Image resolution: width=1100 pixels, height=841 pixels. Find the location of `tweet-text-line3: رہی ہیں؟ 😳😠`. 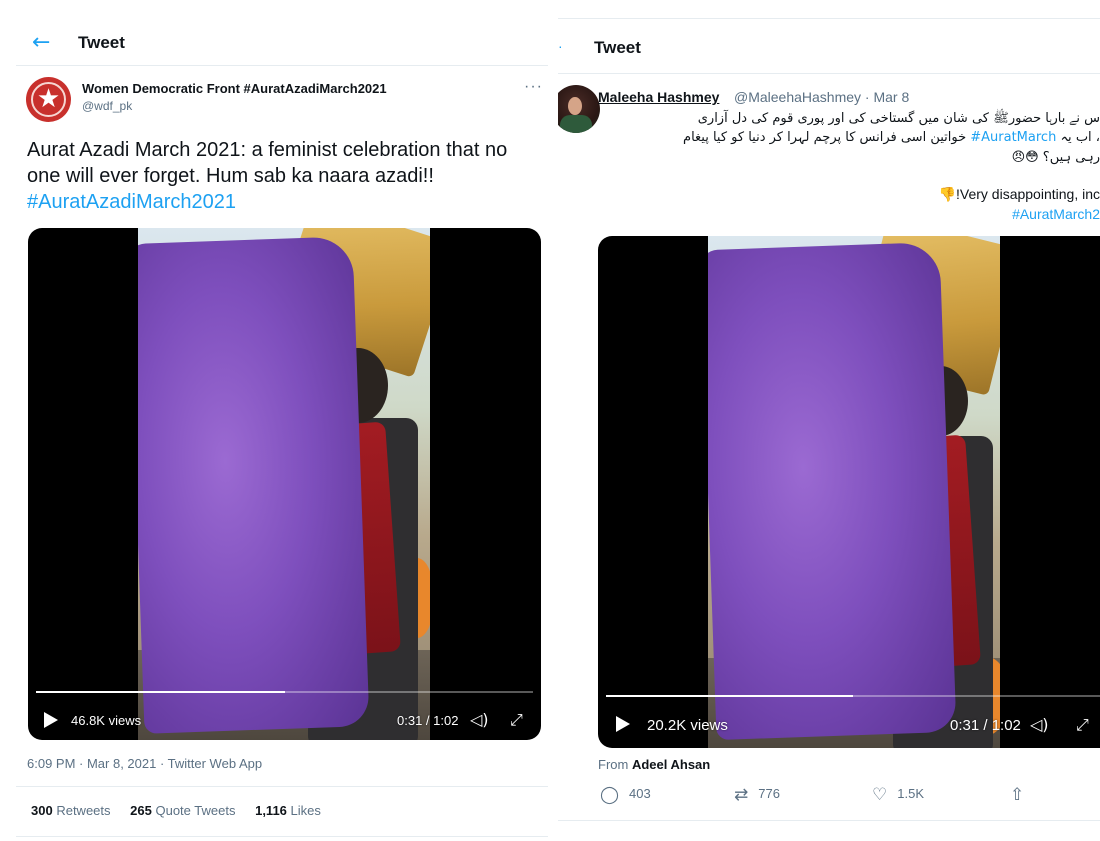

tweet-text-line3: رہی ہیں؟ 😳😠 is located at coordinates (1055, 157).